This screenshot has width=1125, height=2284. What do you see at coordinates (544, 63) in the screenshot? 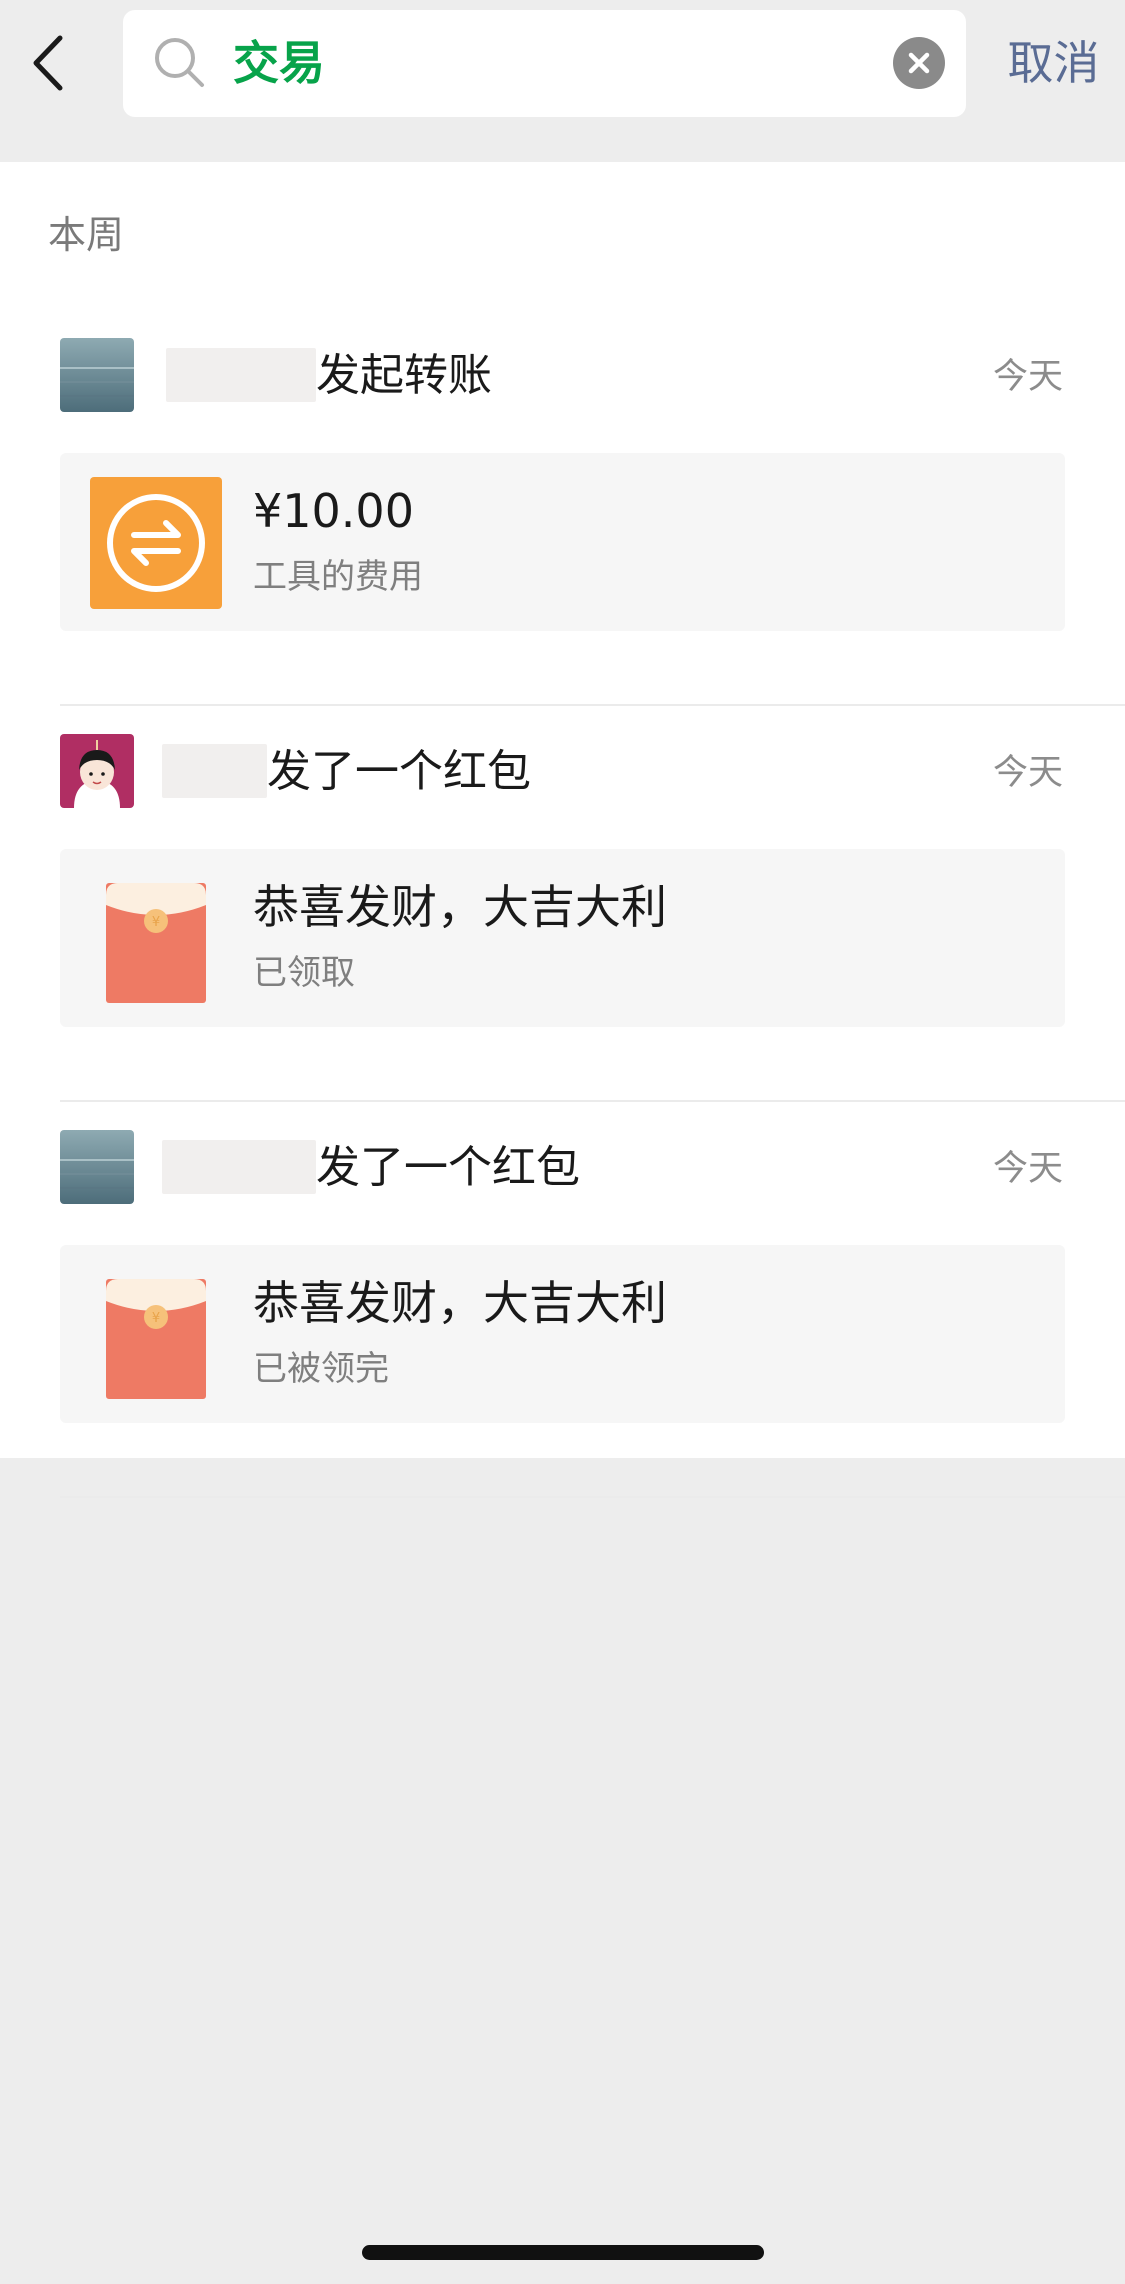
I see `search-field: 交易` at bounding box center [544, 63].